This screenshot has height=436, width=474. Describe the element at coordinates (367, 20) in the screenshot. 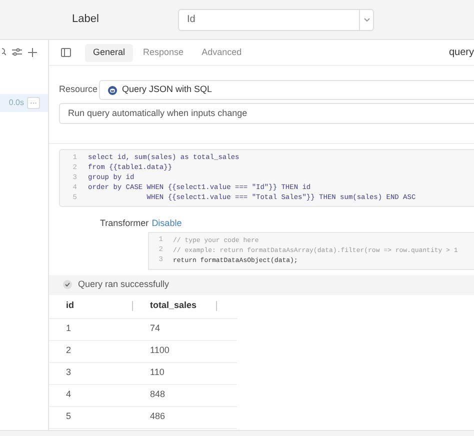

I see `chevron-down-icon` at that location.